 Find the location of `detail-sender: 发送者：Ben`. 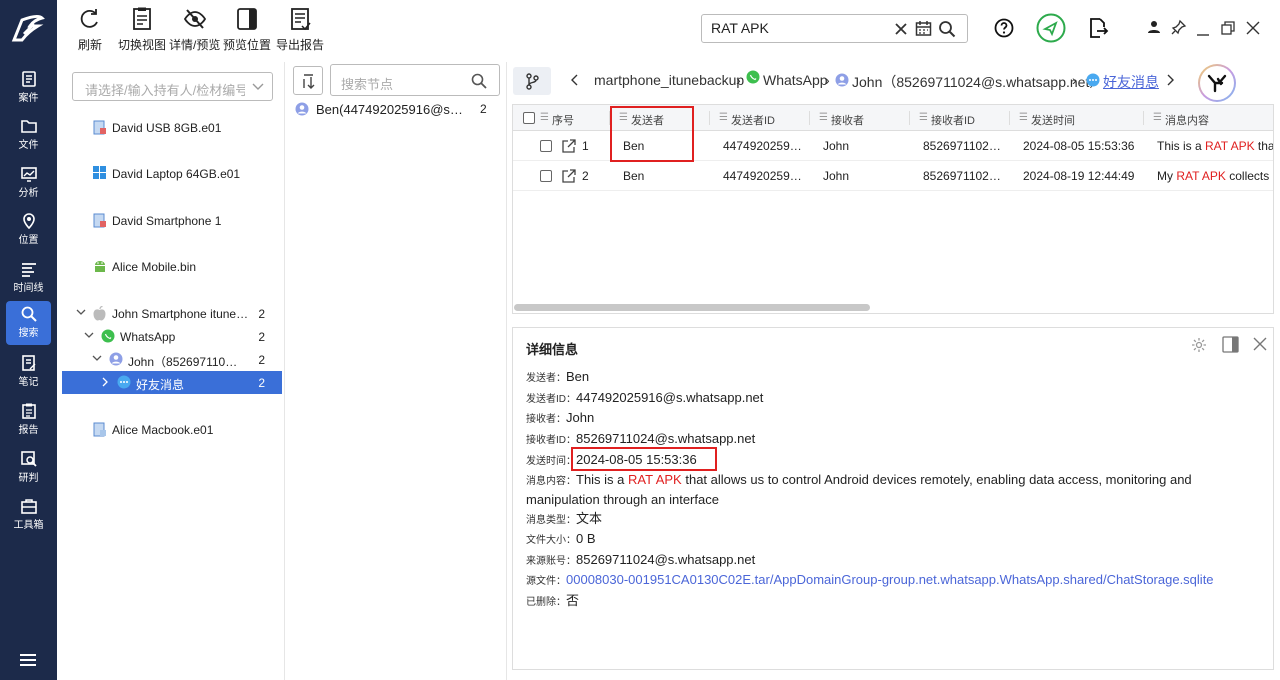

detail-sender: 发送者：Ben is located at coordinates (896, 378).